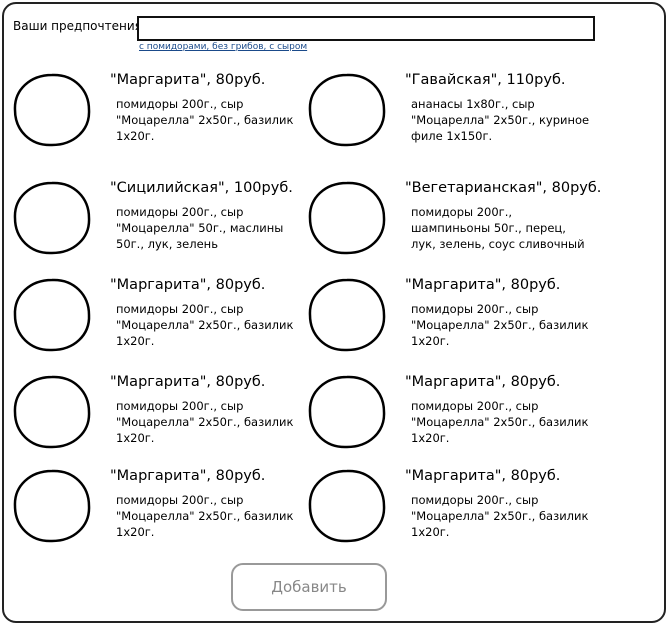 This screenshot has height=628, width=670. Describe the element at coordinates (366, 28) in the screenshot. I see `preferences-input` at that location.